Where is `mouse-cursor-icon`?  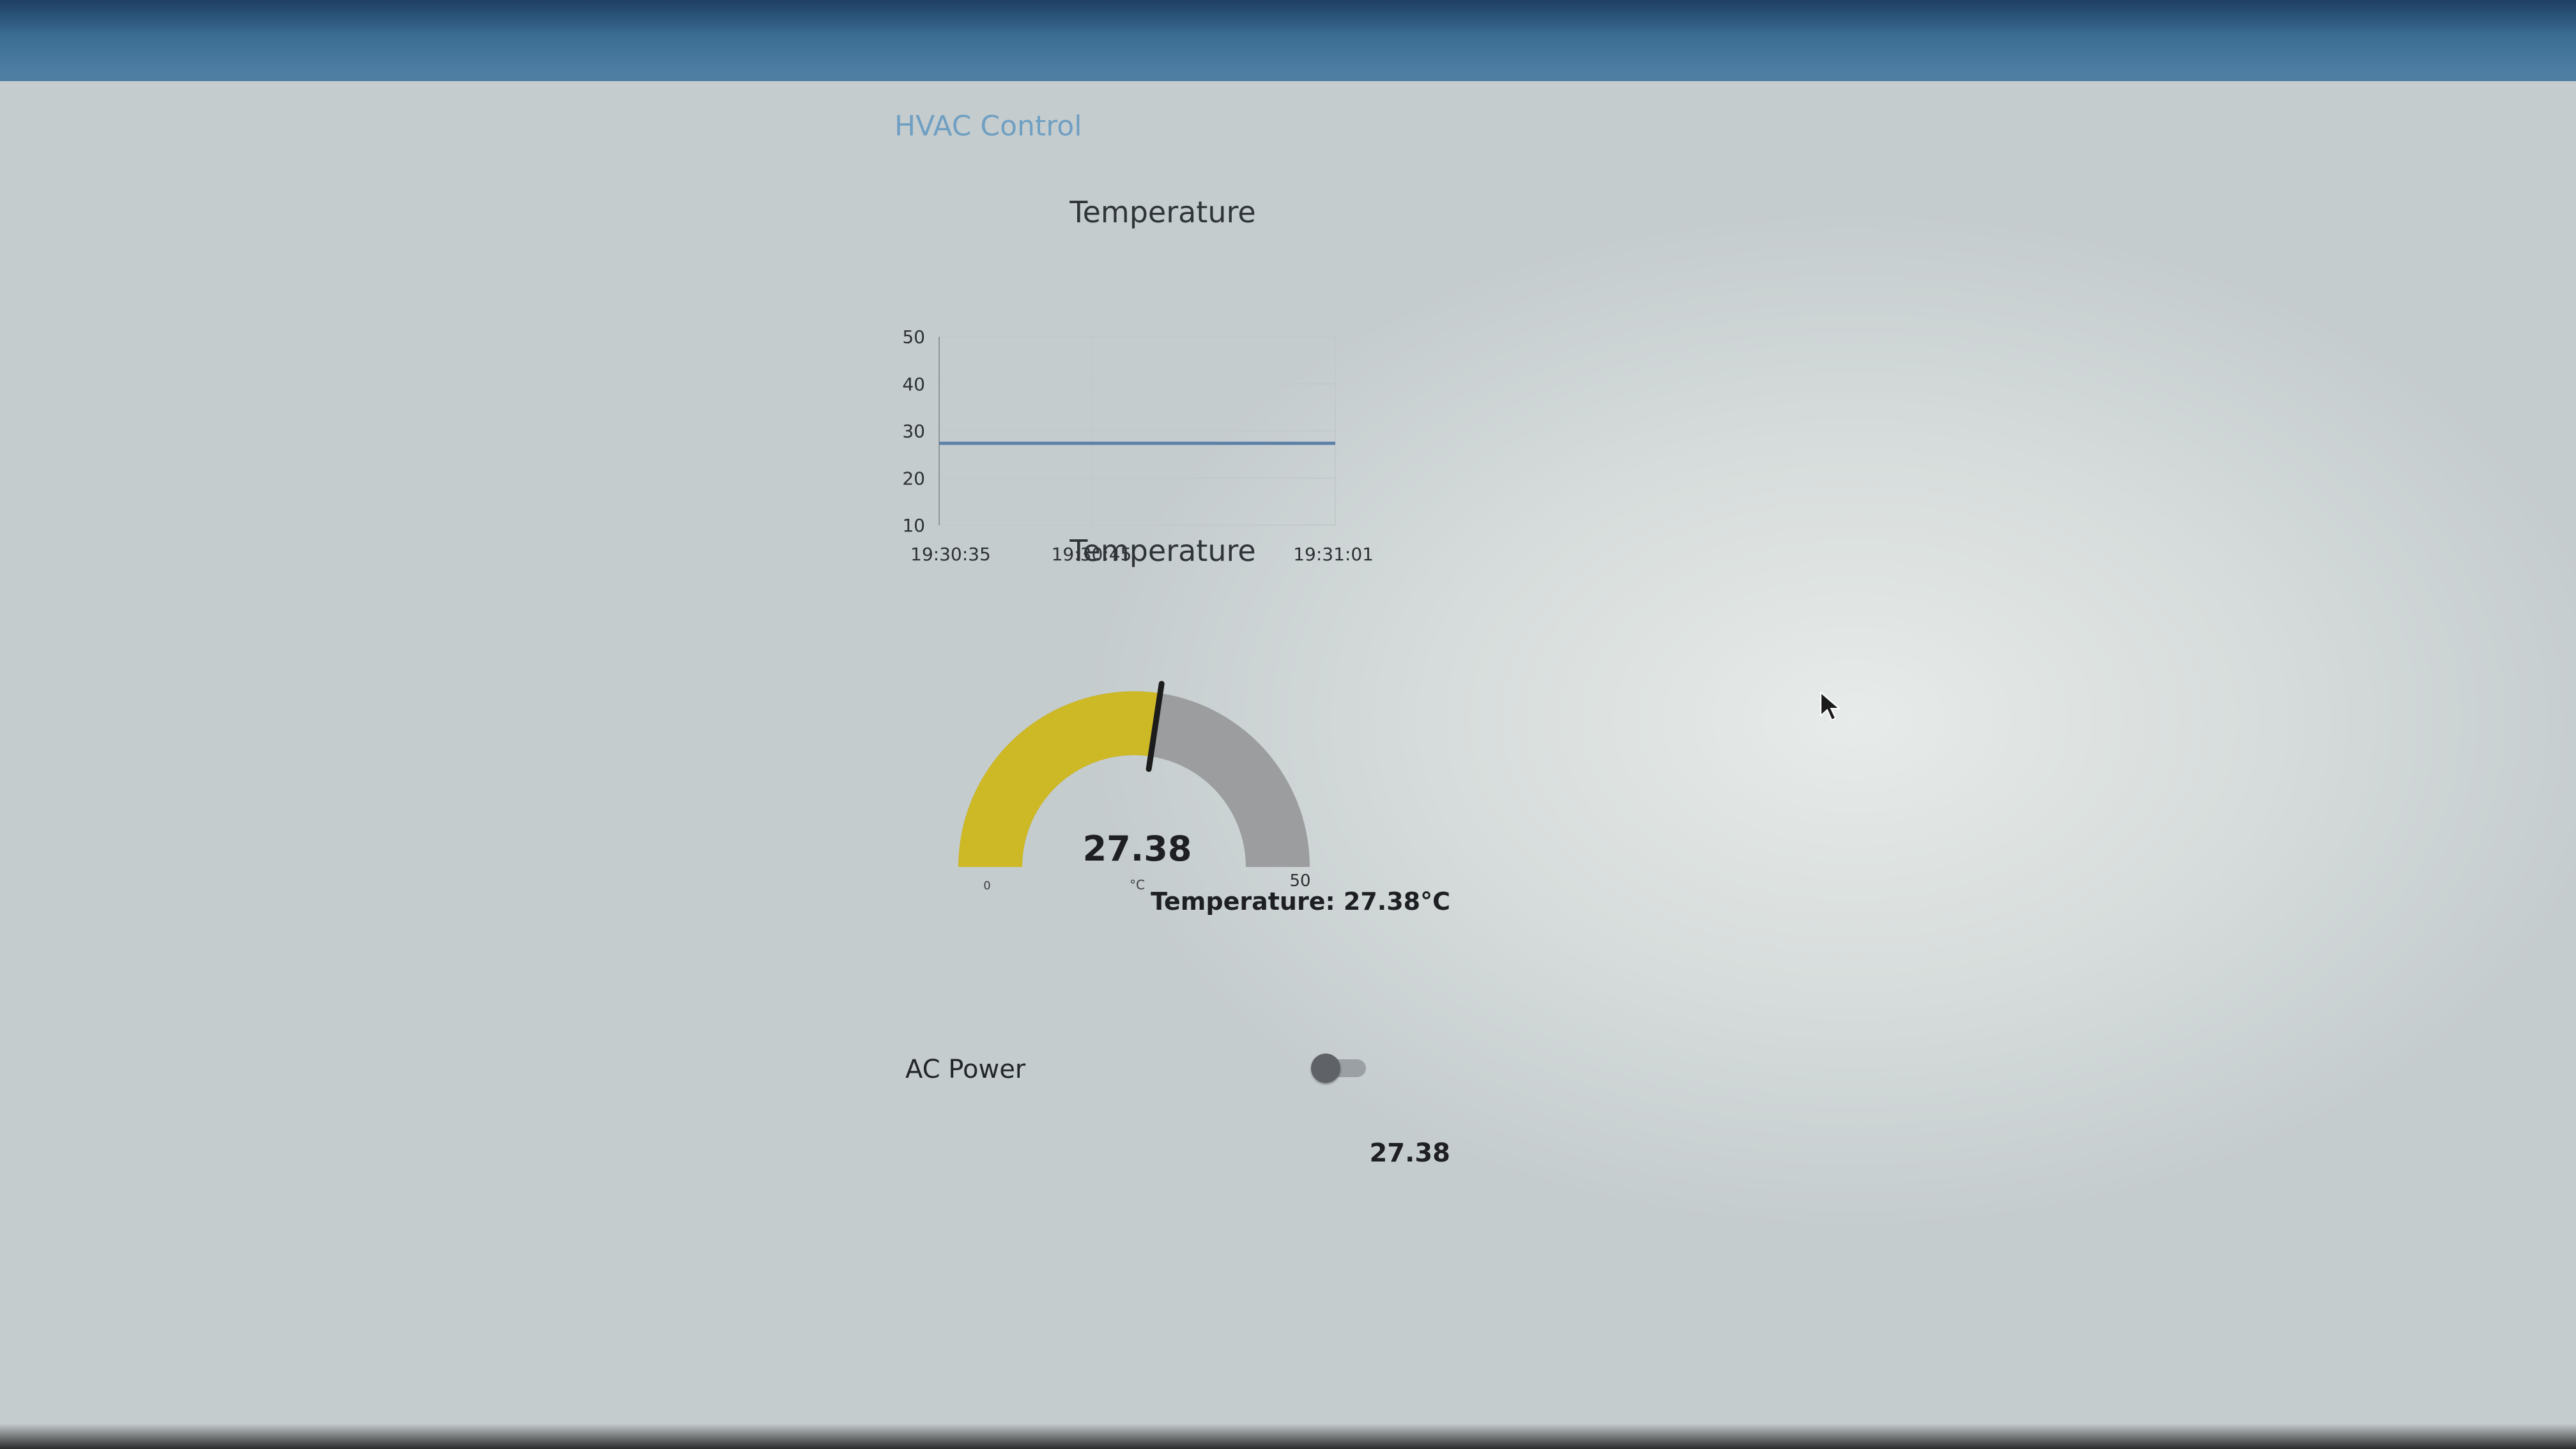 mouse-cursor-icon is located at coordinates (1830, 706).